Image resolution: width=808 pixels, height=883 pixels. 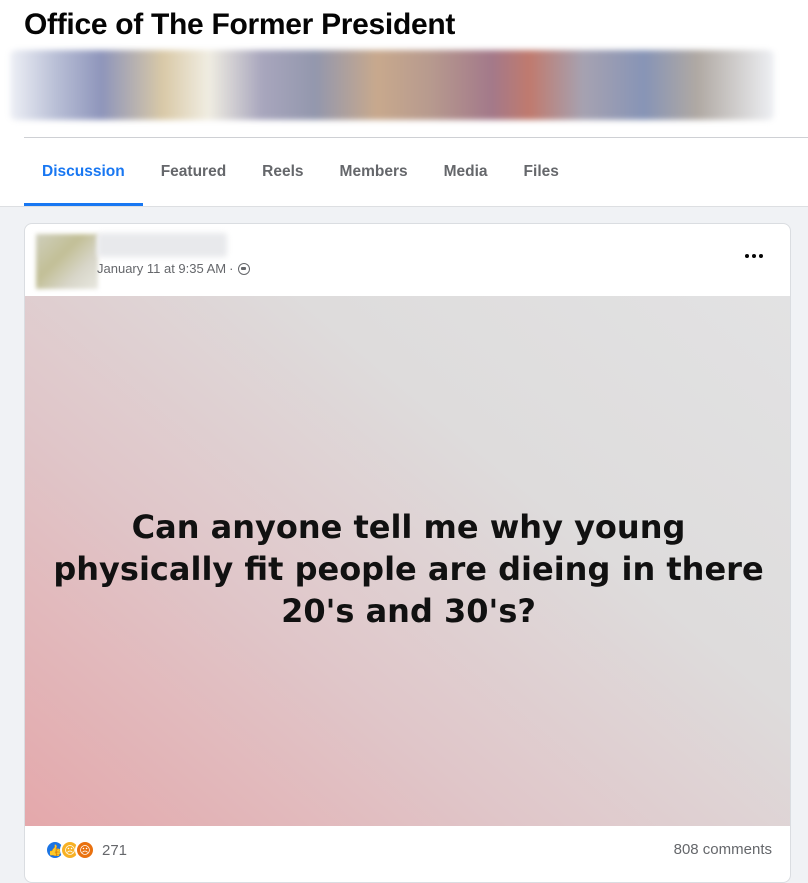 What do you see at coordinates (282, 172) in the screenshot?
I see `tab-reels: Reels` at bounding box center [282, 172].